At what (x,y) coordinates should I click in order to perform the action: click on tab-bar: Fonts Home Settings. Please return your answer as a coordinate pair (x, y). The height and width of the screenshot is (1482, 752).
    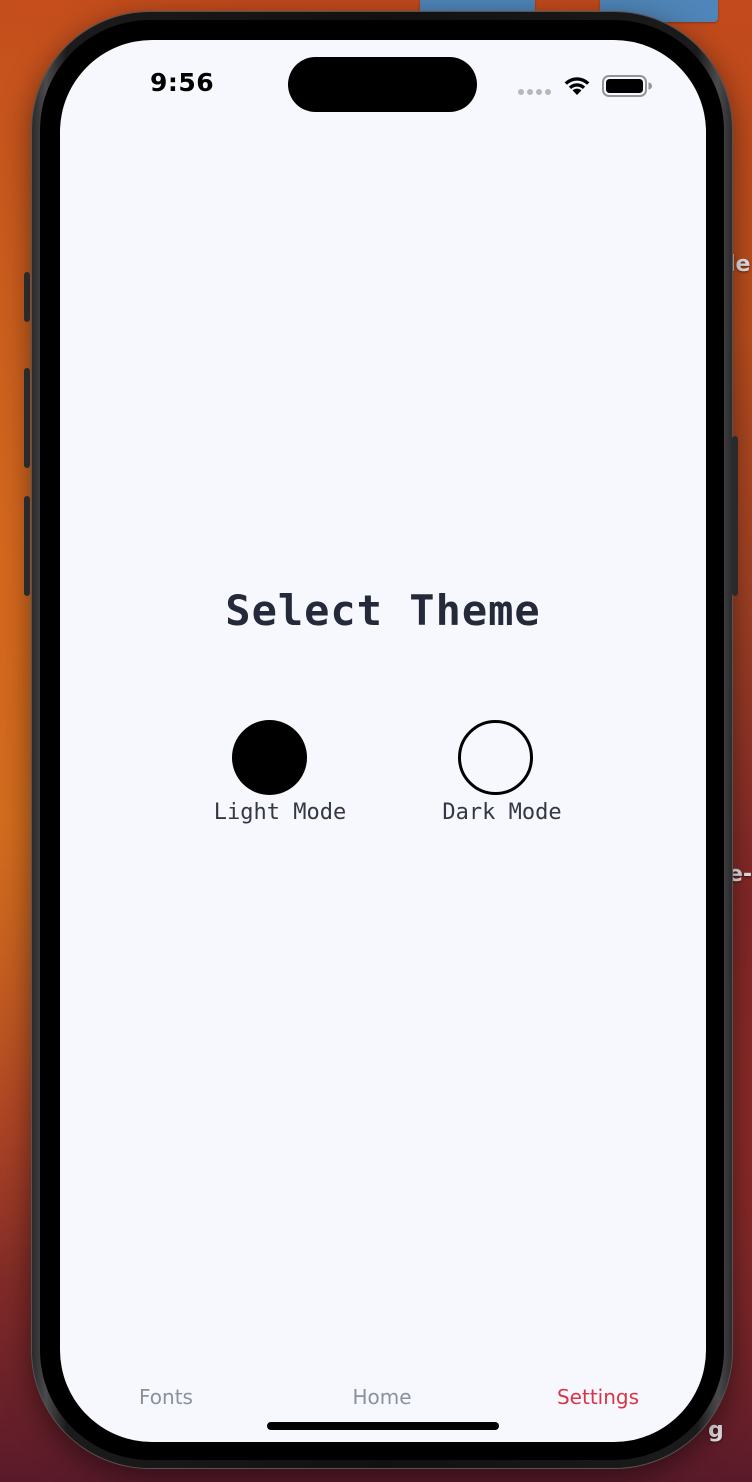
    Looking at the image, I should click on (383, 1405).